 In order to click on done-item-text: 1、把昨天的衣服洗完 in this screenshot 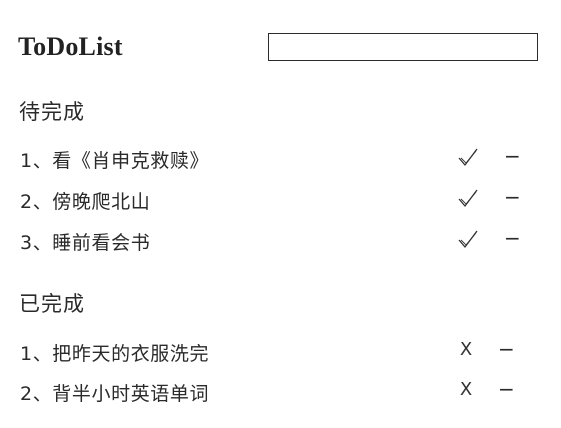, I will do `click(115, 354)`.